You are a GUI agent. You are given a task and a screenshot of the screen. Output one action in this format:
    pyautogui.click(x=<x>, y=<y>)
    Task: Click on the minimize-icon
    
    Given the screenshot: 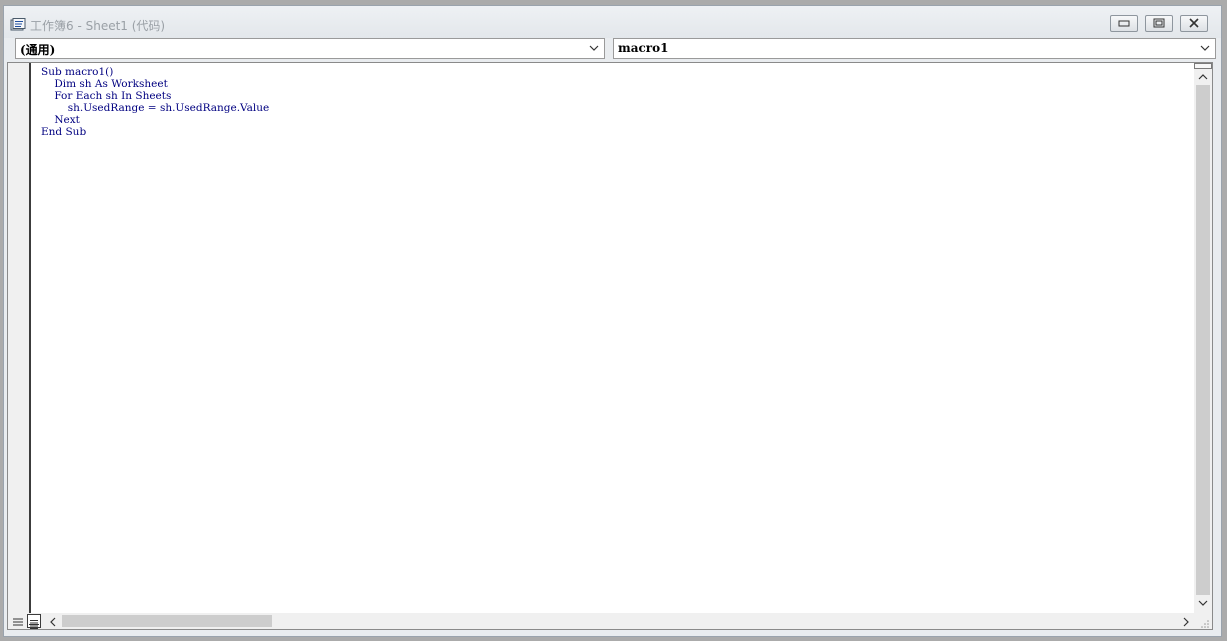 What is the action you would take?
    pyautogui.click(x=1124, y=23)
    